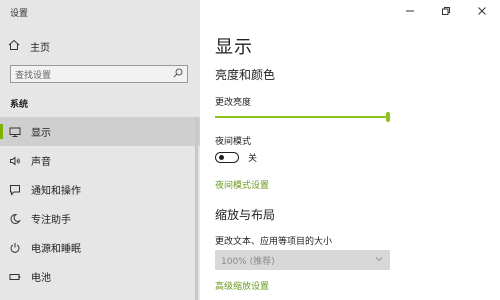 The image size is (500, 300). What do you see at coordinates (379, 260) in the screenshot?
I see `chevron-down-icon` at bounding box center [379, 260].